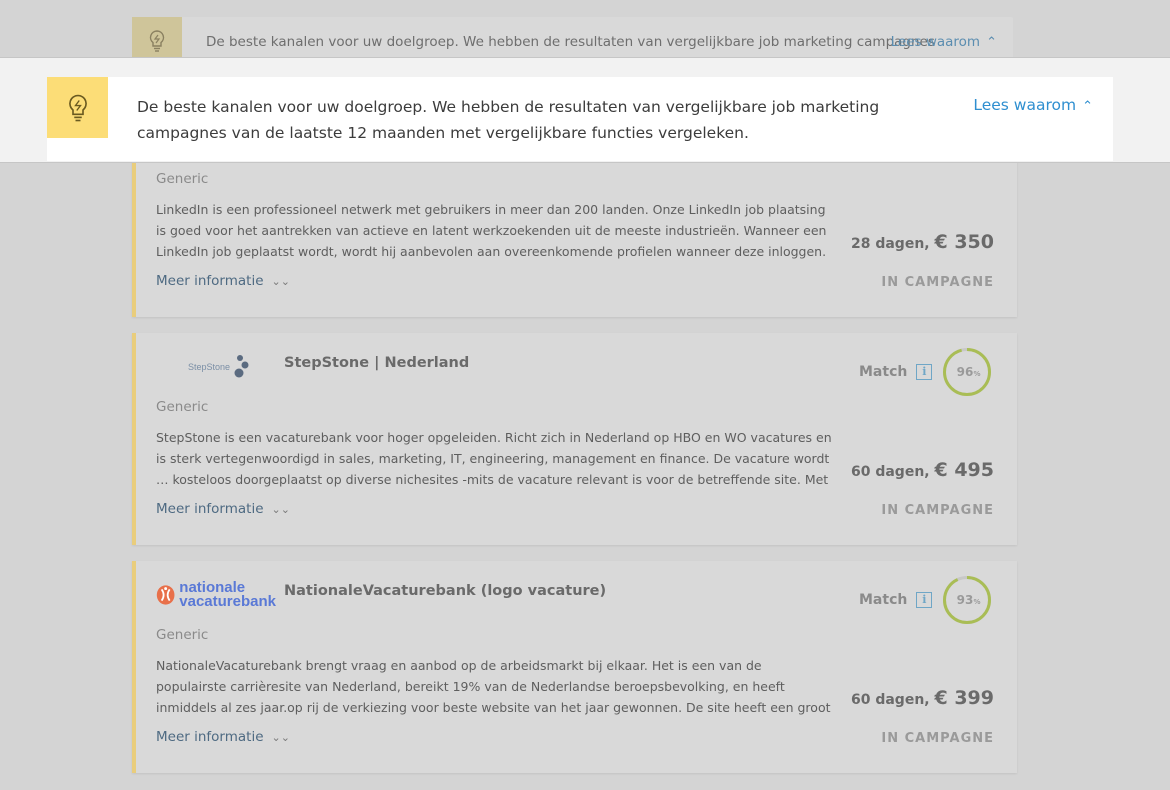  I want to click on match-score-value: 93, so click(965, 600).